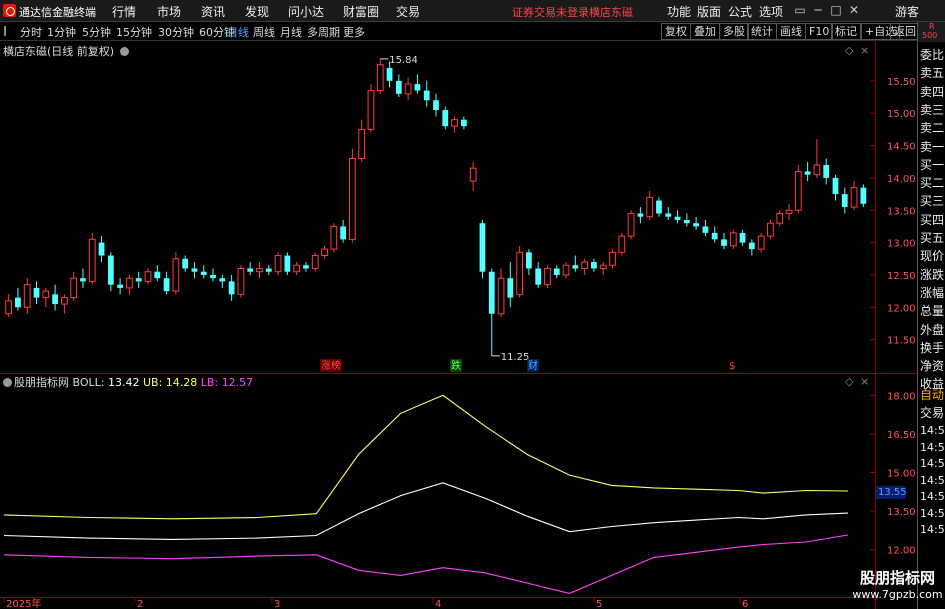 The image size is (945, 609). Describe the element at coordinates (901, 276) in the screenshot. I see `price-tick-label: 12.50` at that location.